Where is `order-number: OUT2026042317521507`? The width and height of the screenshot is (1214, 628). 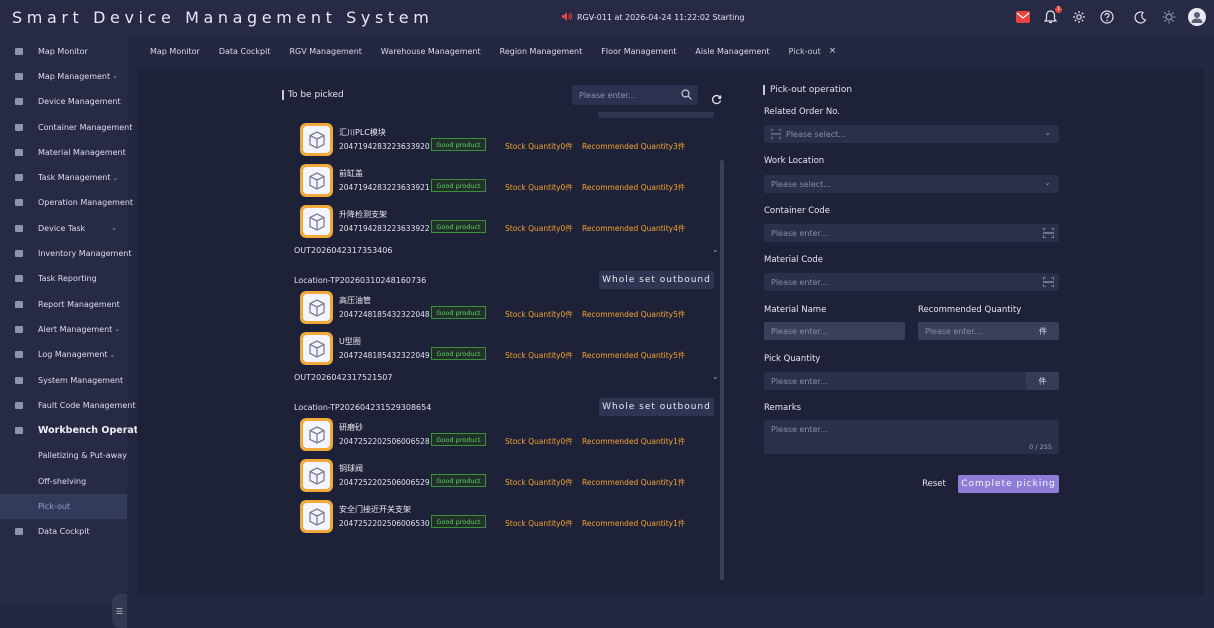 order-number: OUT2026042317521507 is located at coordinates (343, 377).